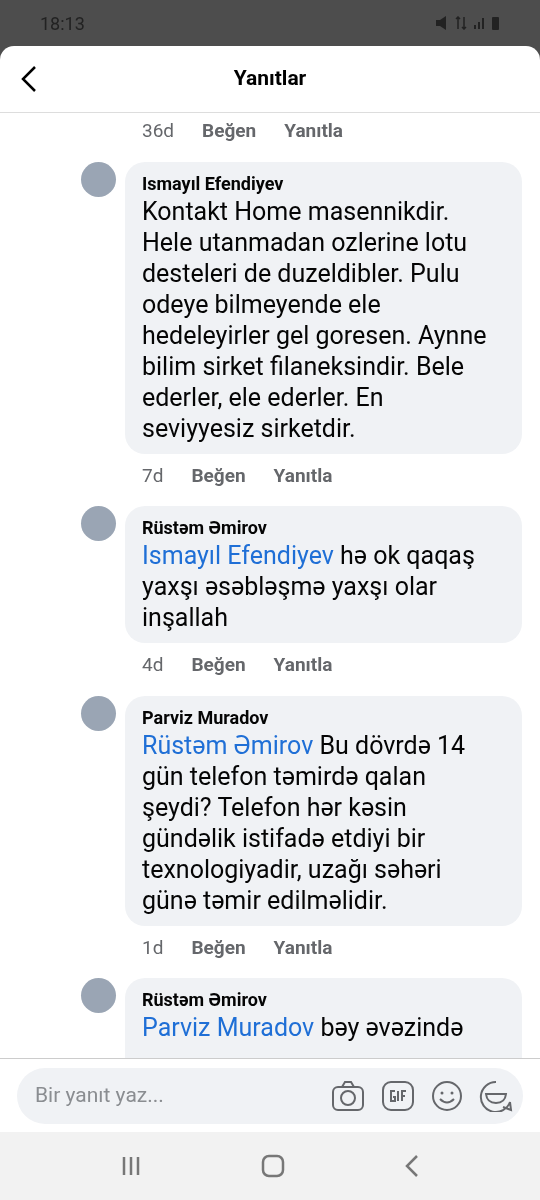 The image size is (540, 1200). I want to click on comment-time: 7d, so click(153, 475).